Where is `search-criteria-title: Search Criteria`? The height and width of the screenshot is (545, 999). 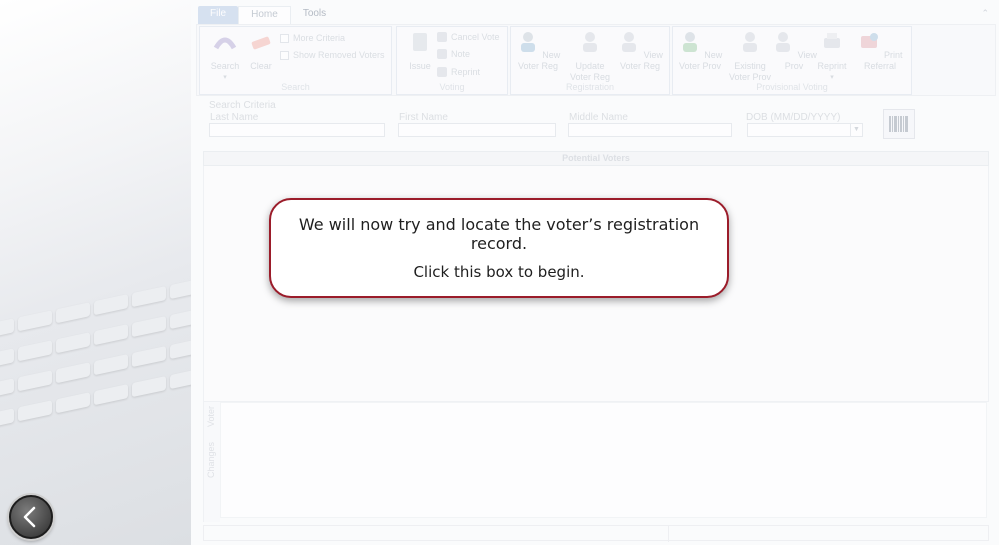 search-criteria-title: Search Criteria is located at coordinates (242, 105).